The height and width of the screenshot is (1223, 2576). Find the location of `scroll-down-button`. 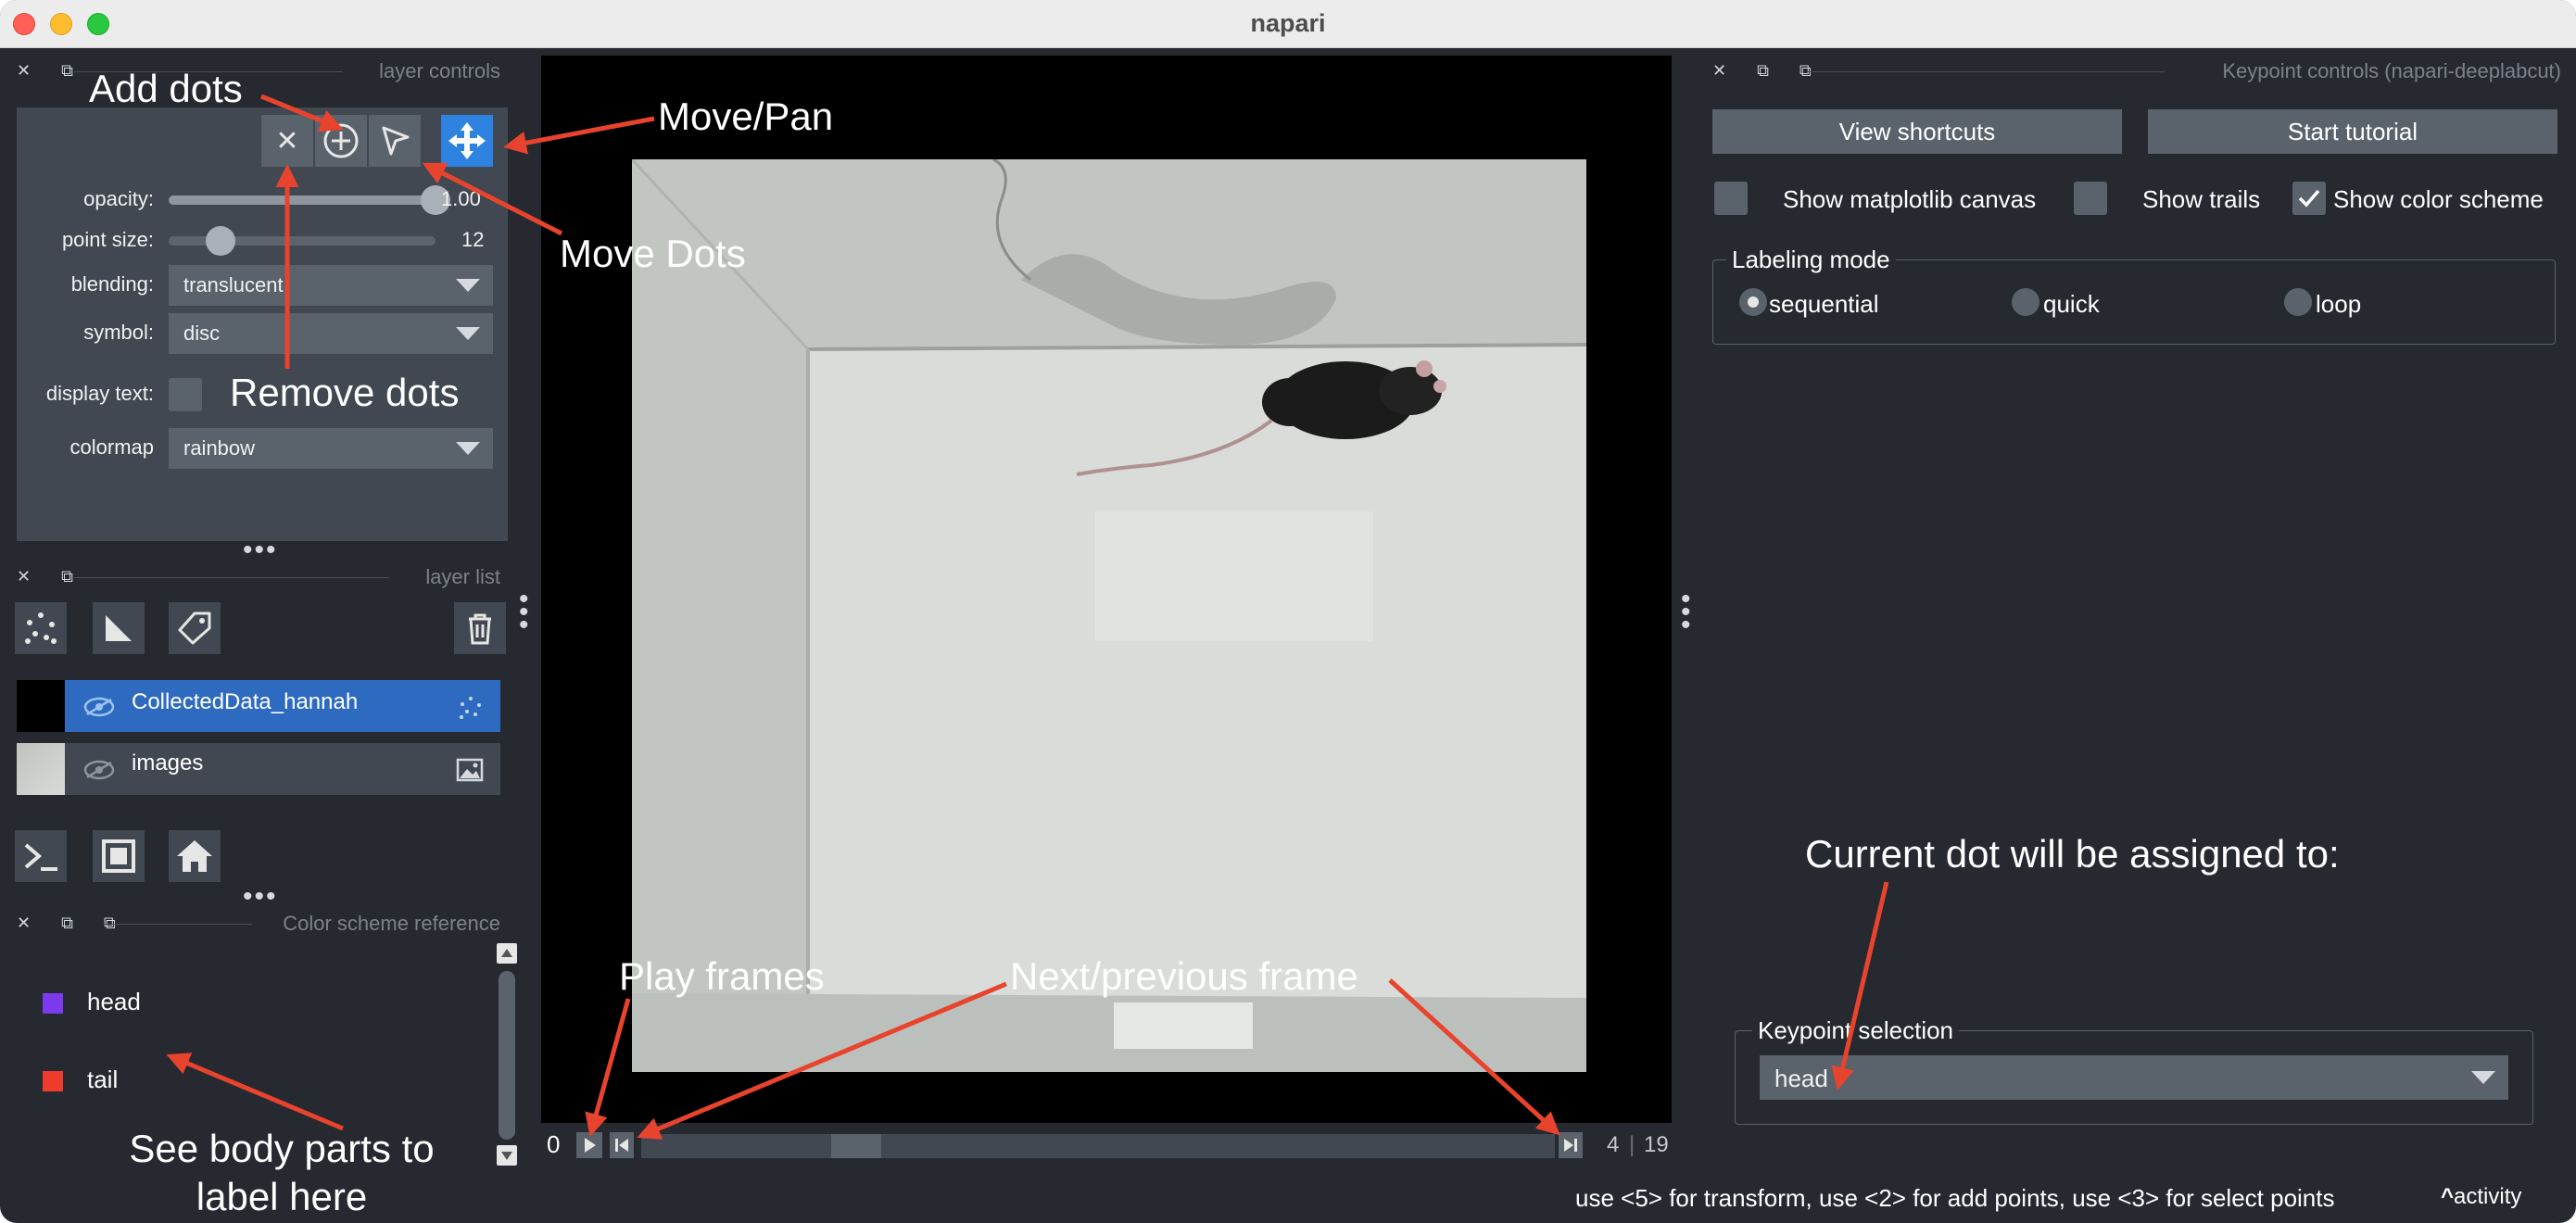

scroll-down-button is located at coordinates (507, 1155).